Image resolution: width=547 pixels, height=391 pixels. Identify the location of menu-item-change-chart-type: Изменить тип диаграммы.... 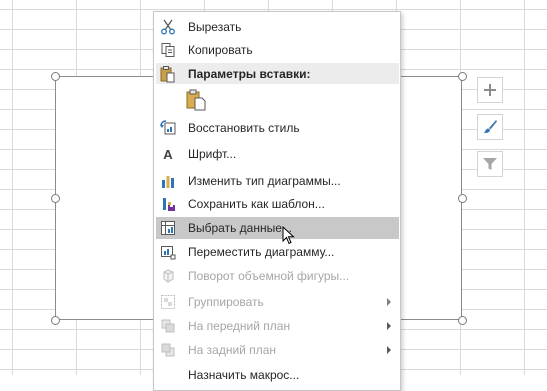
(277, 181).